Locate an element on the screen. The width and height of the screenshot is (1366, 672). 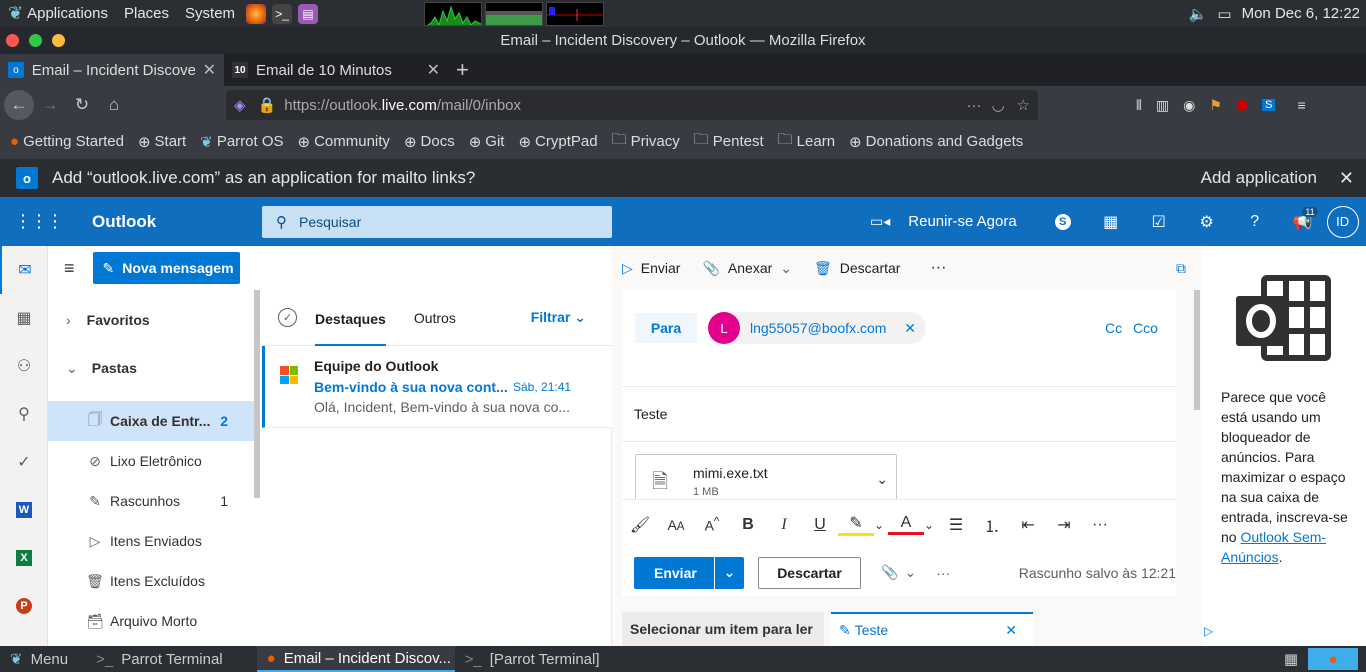
toolbar-attach-button: 📎 Anexar ⌄ is located at coordinates (747, 268).